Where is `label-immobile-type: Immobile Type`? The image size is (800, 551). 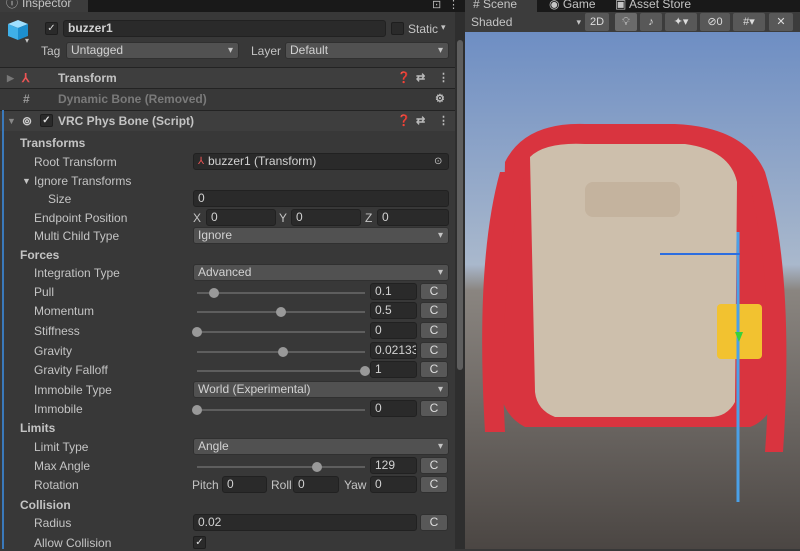 label-immobile-type: Immobile Type is located at coordinates (73, 390).